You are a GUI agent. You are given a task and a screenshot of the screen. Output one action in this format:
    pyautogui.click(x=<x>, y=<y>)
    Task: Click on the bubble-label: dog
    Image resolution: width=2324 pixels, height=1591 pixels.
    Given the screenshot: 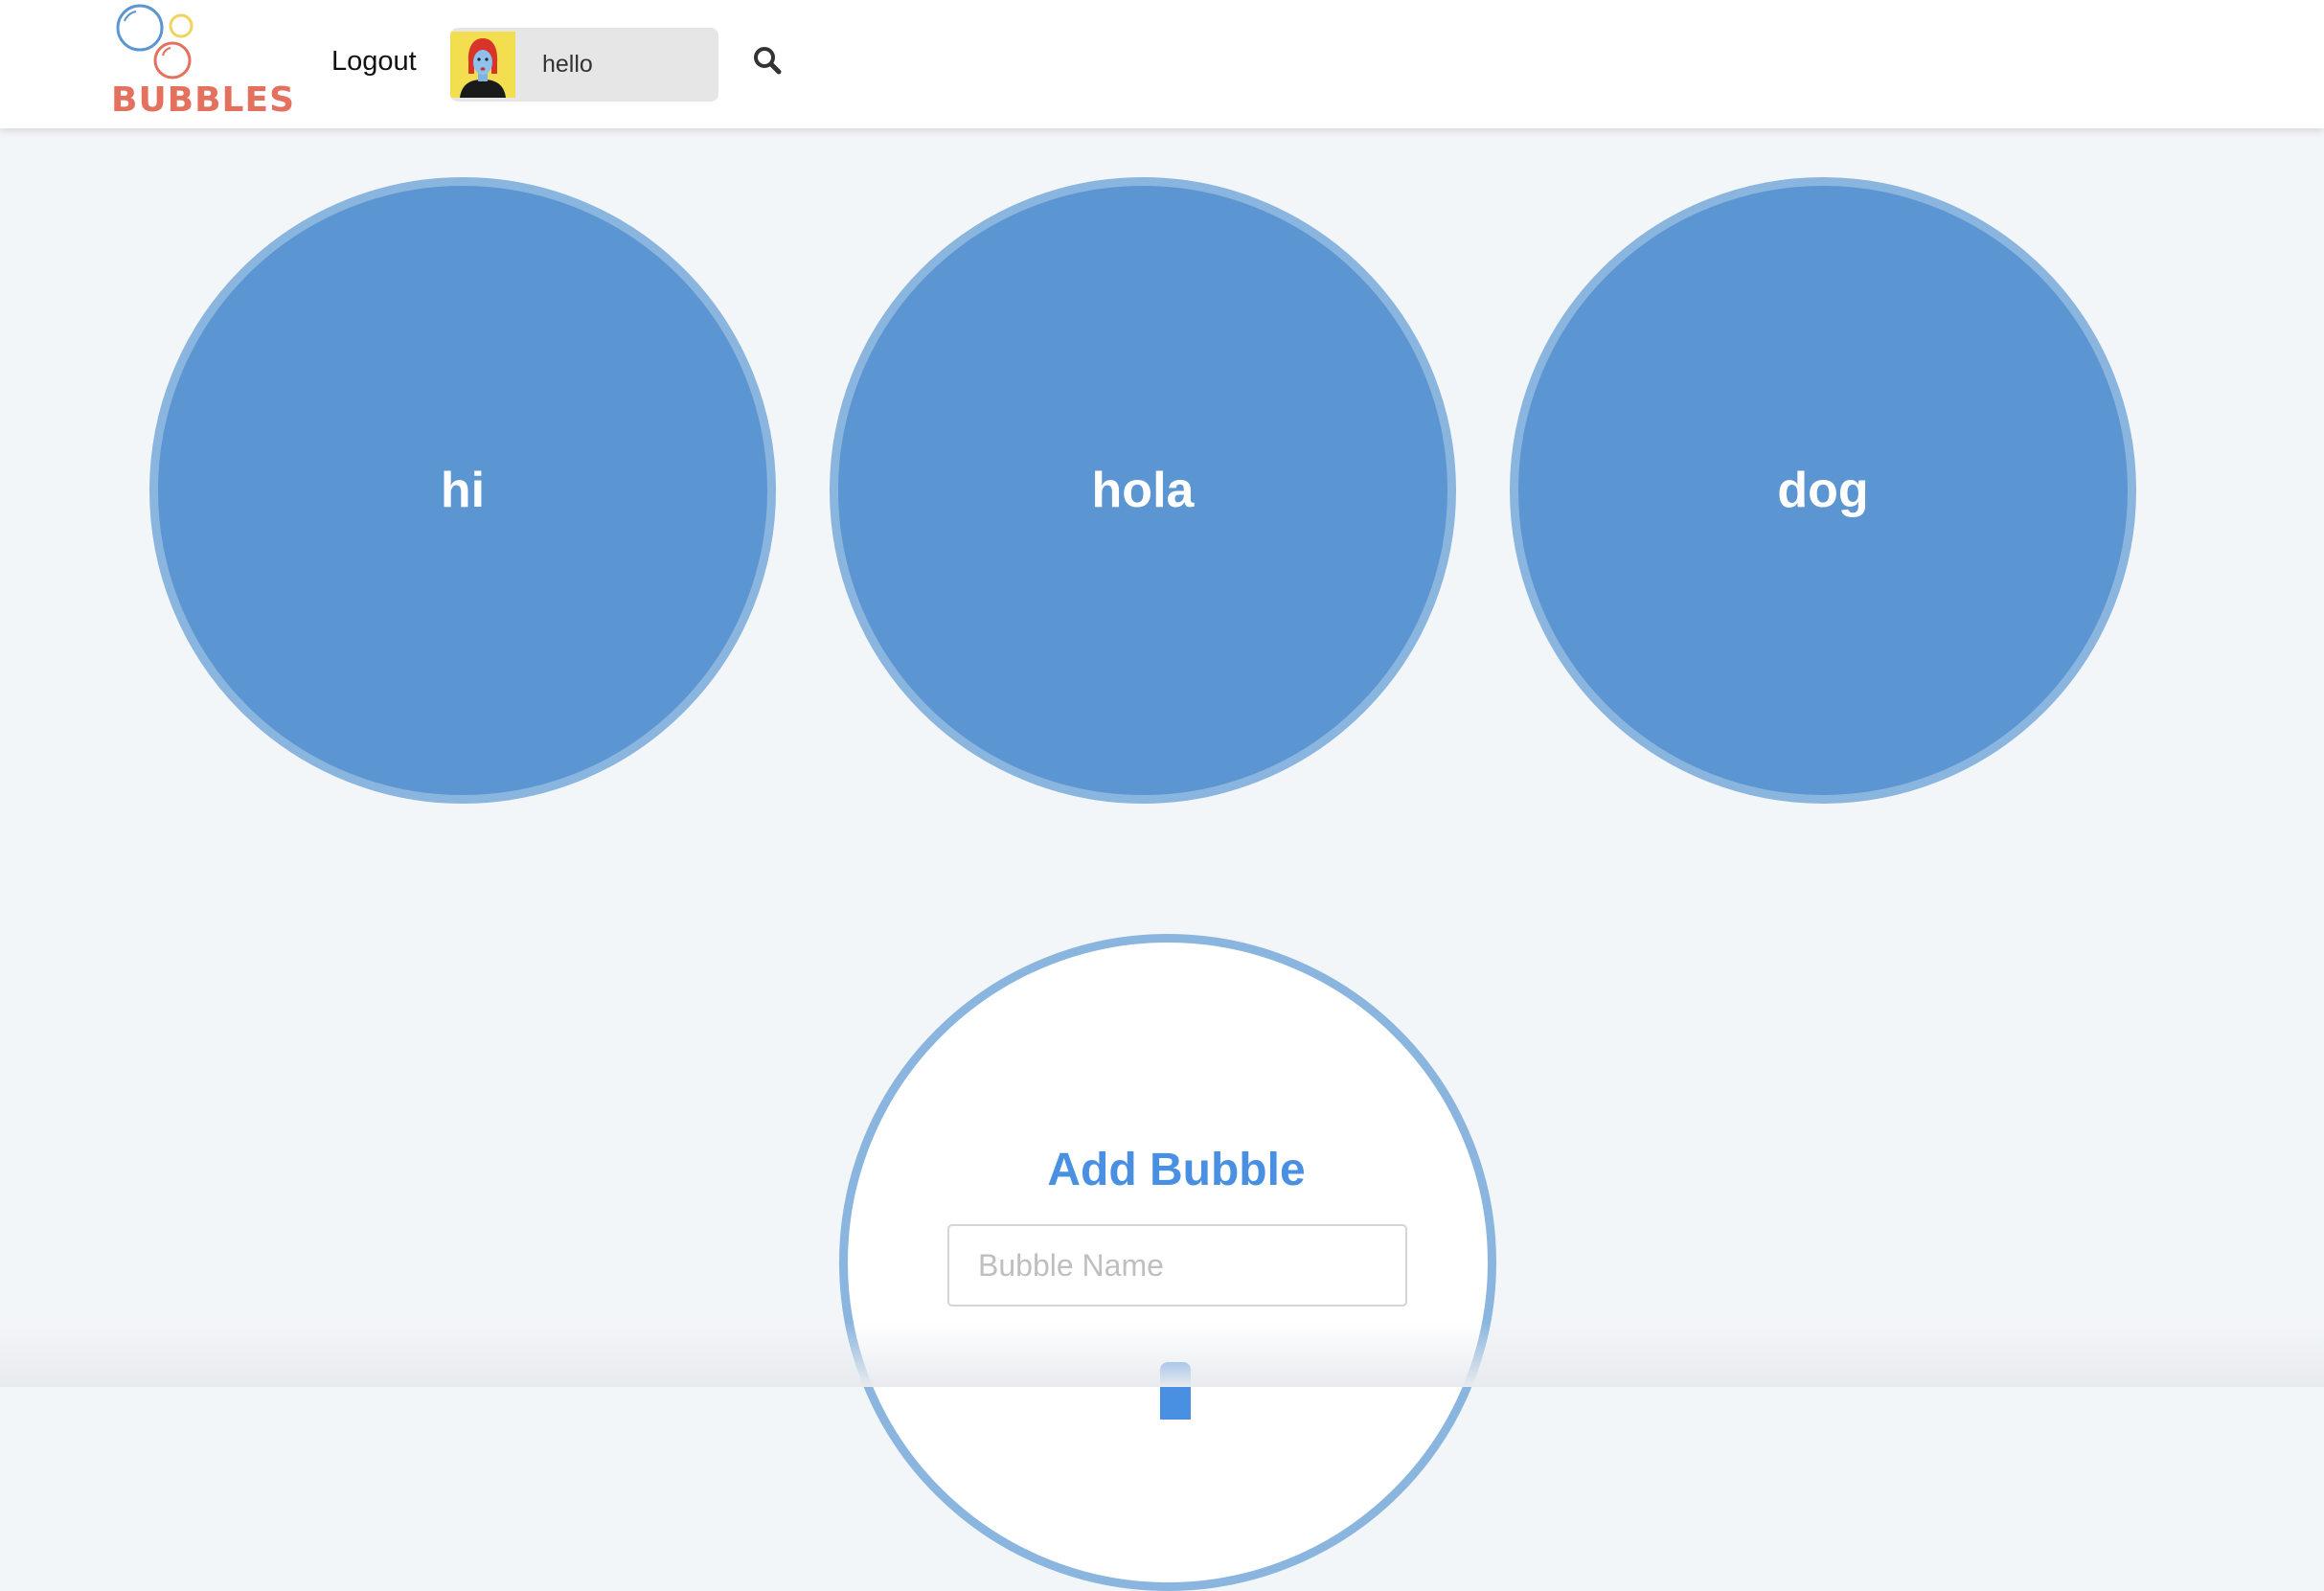 What is the action you would take?
    pyautogui.click(x=1823, y=490)
    